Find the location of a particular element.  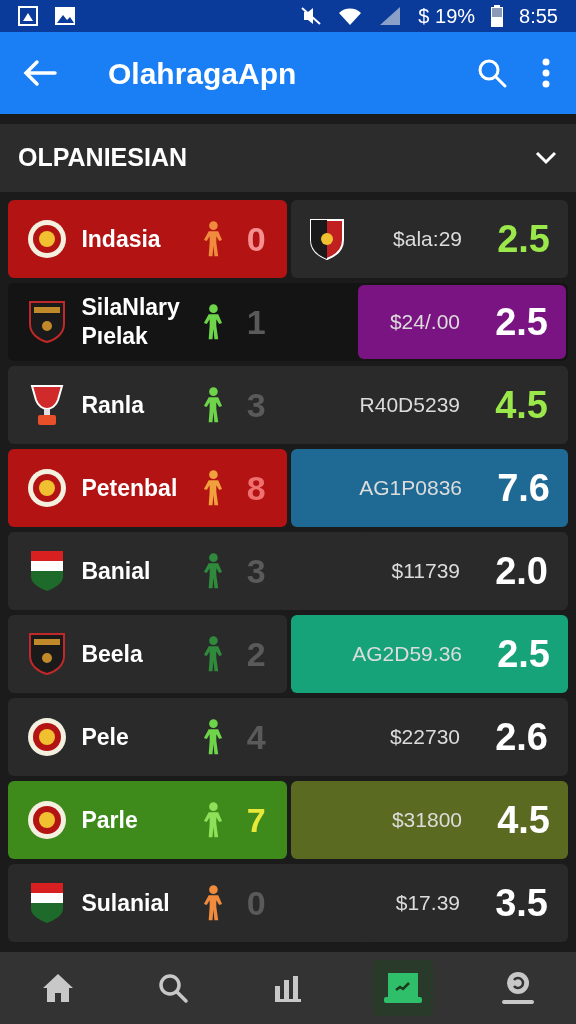

team-name: Ranla is located at coordinates (113, 405).